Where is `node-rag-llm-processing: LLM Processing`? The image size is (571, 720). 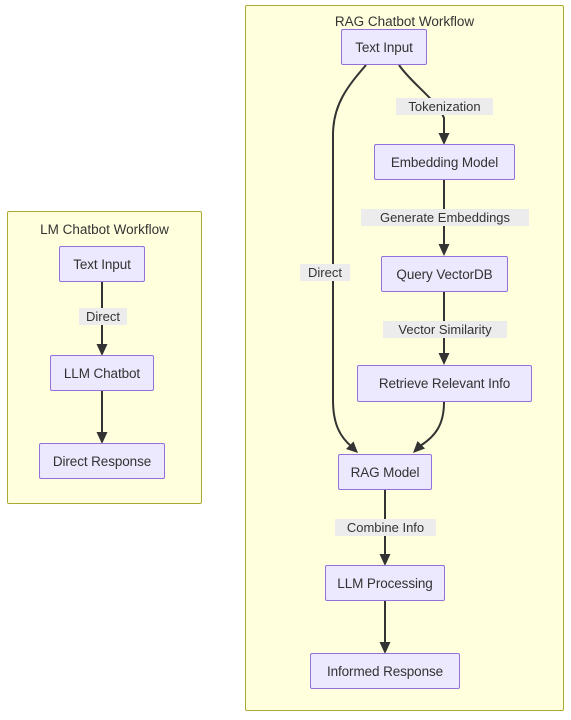 node-rag-llm-processing: LLM Processing is located at coordinates (385, 583).